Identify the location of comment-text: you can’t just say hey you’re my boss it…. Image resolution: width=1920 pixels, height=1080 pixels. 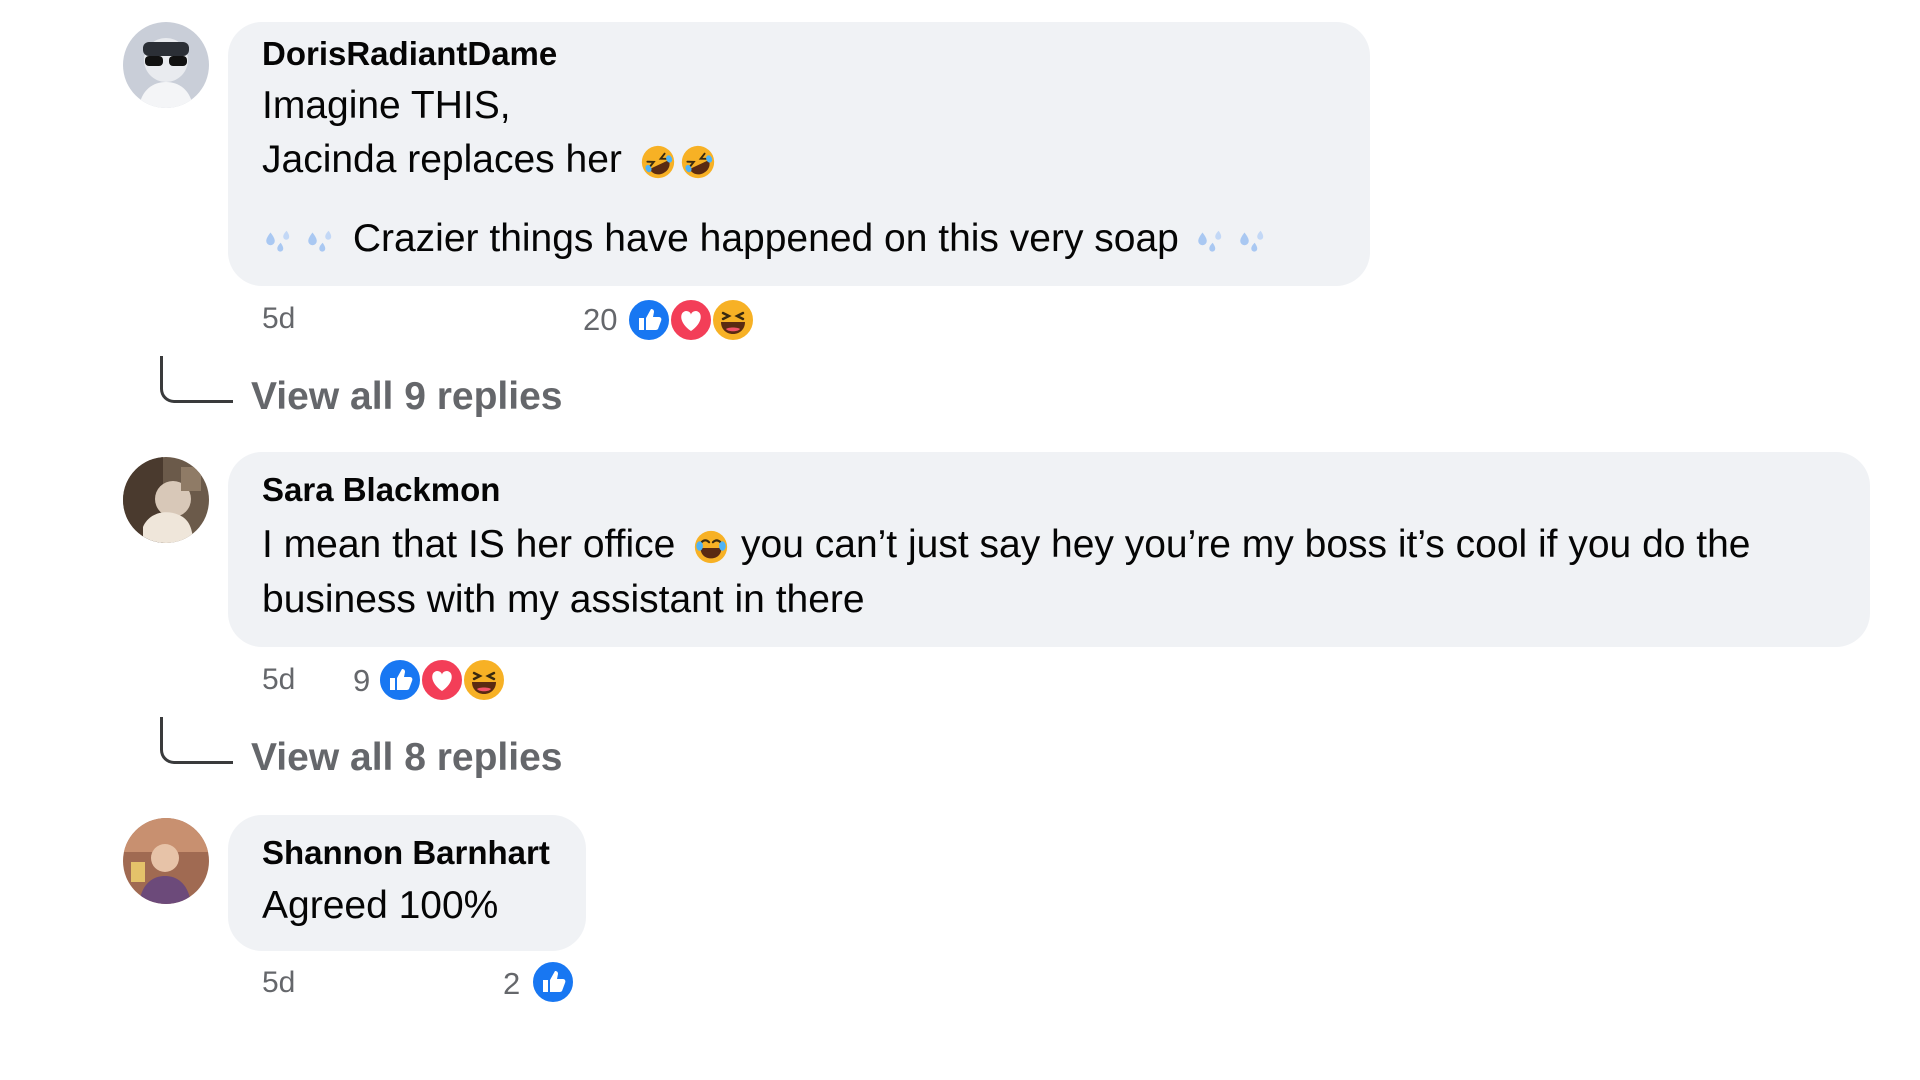
(1246, 544).